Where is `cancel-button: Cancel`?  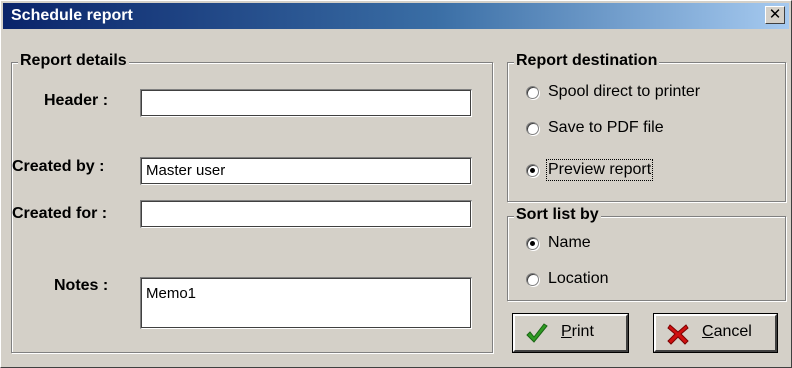
cancel-button: Cancel is located at coordinates (715, 333).